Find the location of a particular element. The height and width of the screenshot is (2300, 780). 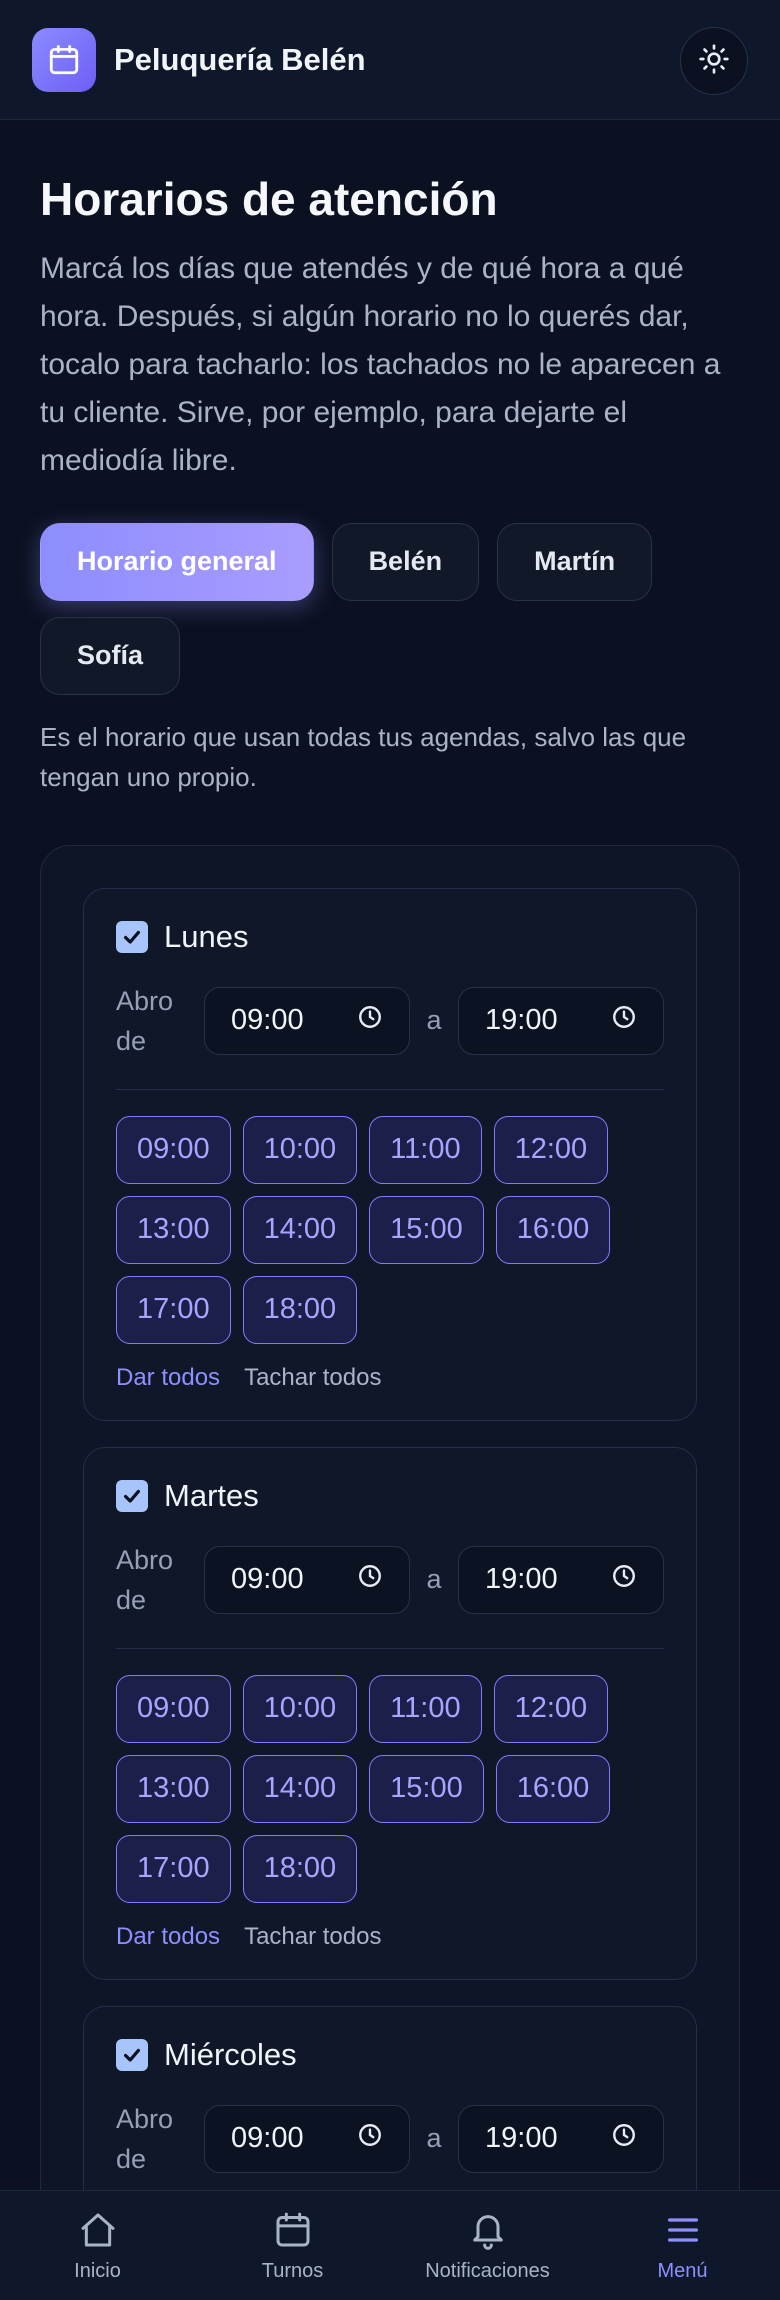

sun-icon is located at coordinates (714, 61).